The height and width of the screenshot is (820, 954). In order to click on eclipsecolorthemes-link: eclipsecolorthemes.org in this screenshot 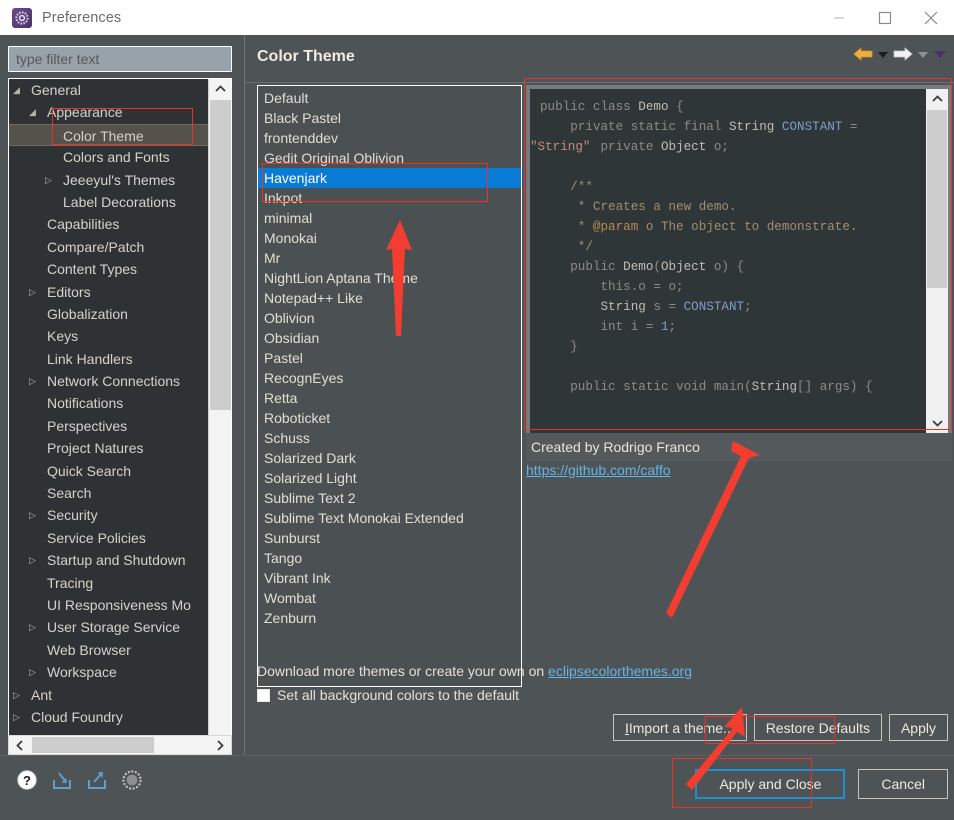, I will do `click(620, 671)`.